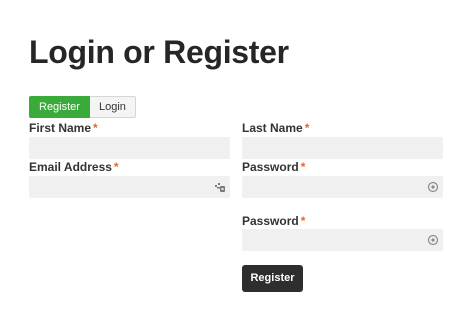  I want to click on password-confirm-label-text: Password, so click(270, 221).